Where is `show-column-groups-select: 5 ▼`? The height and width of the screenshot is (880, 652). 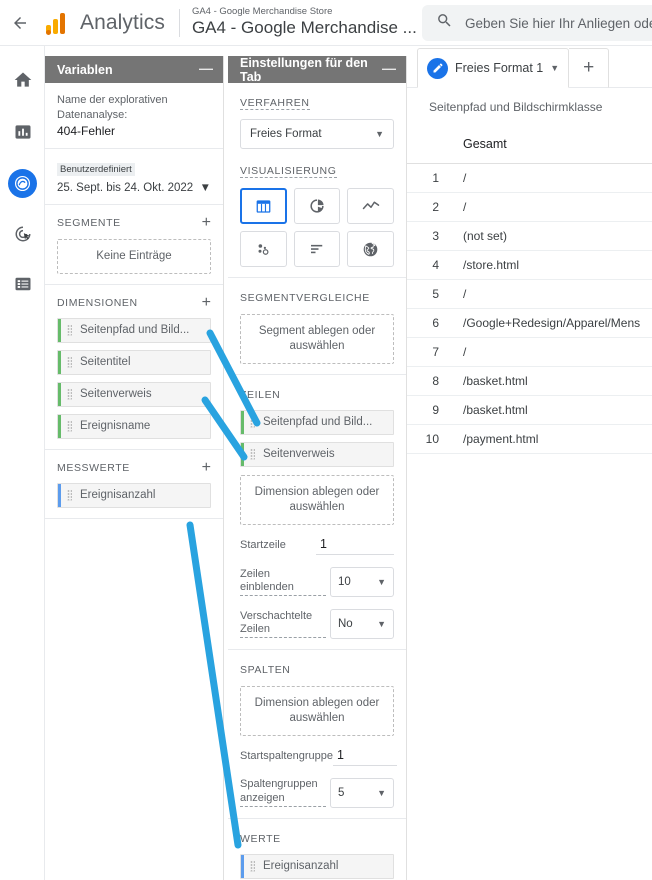 show-column-groups-select: 5 ▼ is located at coordinates (362, 792).